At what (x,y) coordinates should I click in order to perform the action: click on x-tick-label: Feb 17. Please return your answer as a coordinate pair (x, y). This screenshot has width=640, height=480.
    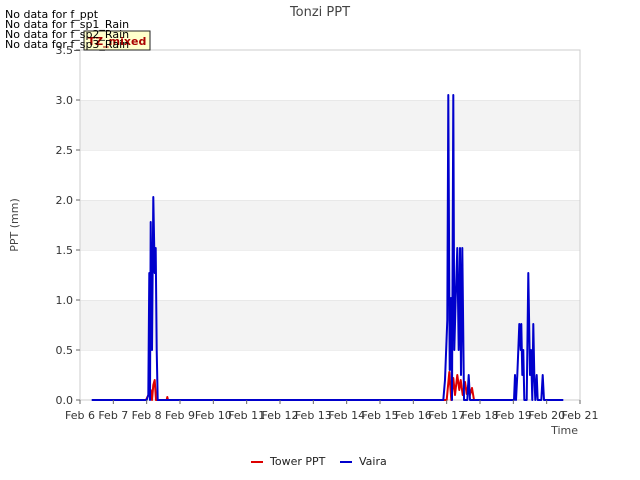
    Looking at the image, I should click on (446, 415).